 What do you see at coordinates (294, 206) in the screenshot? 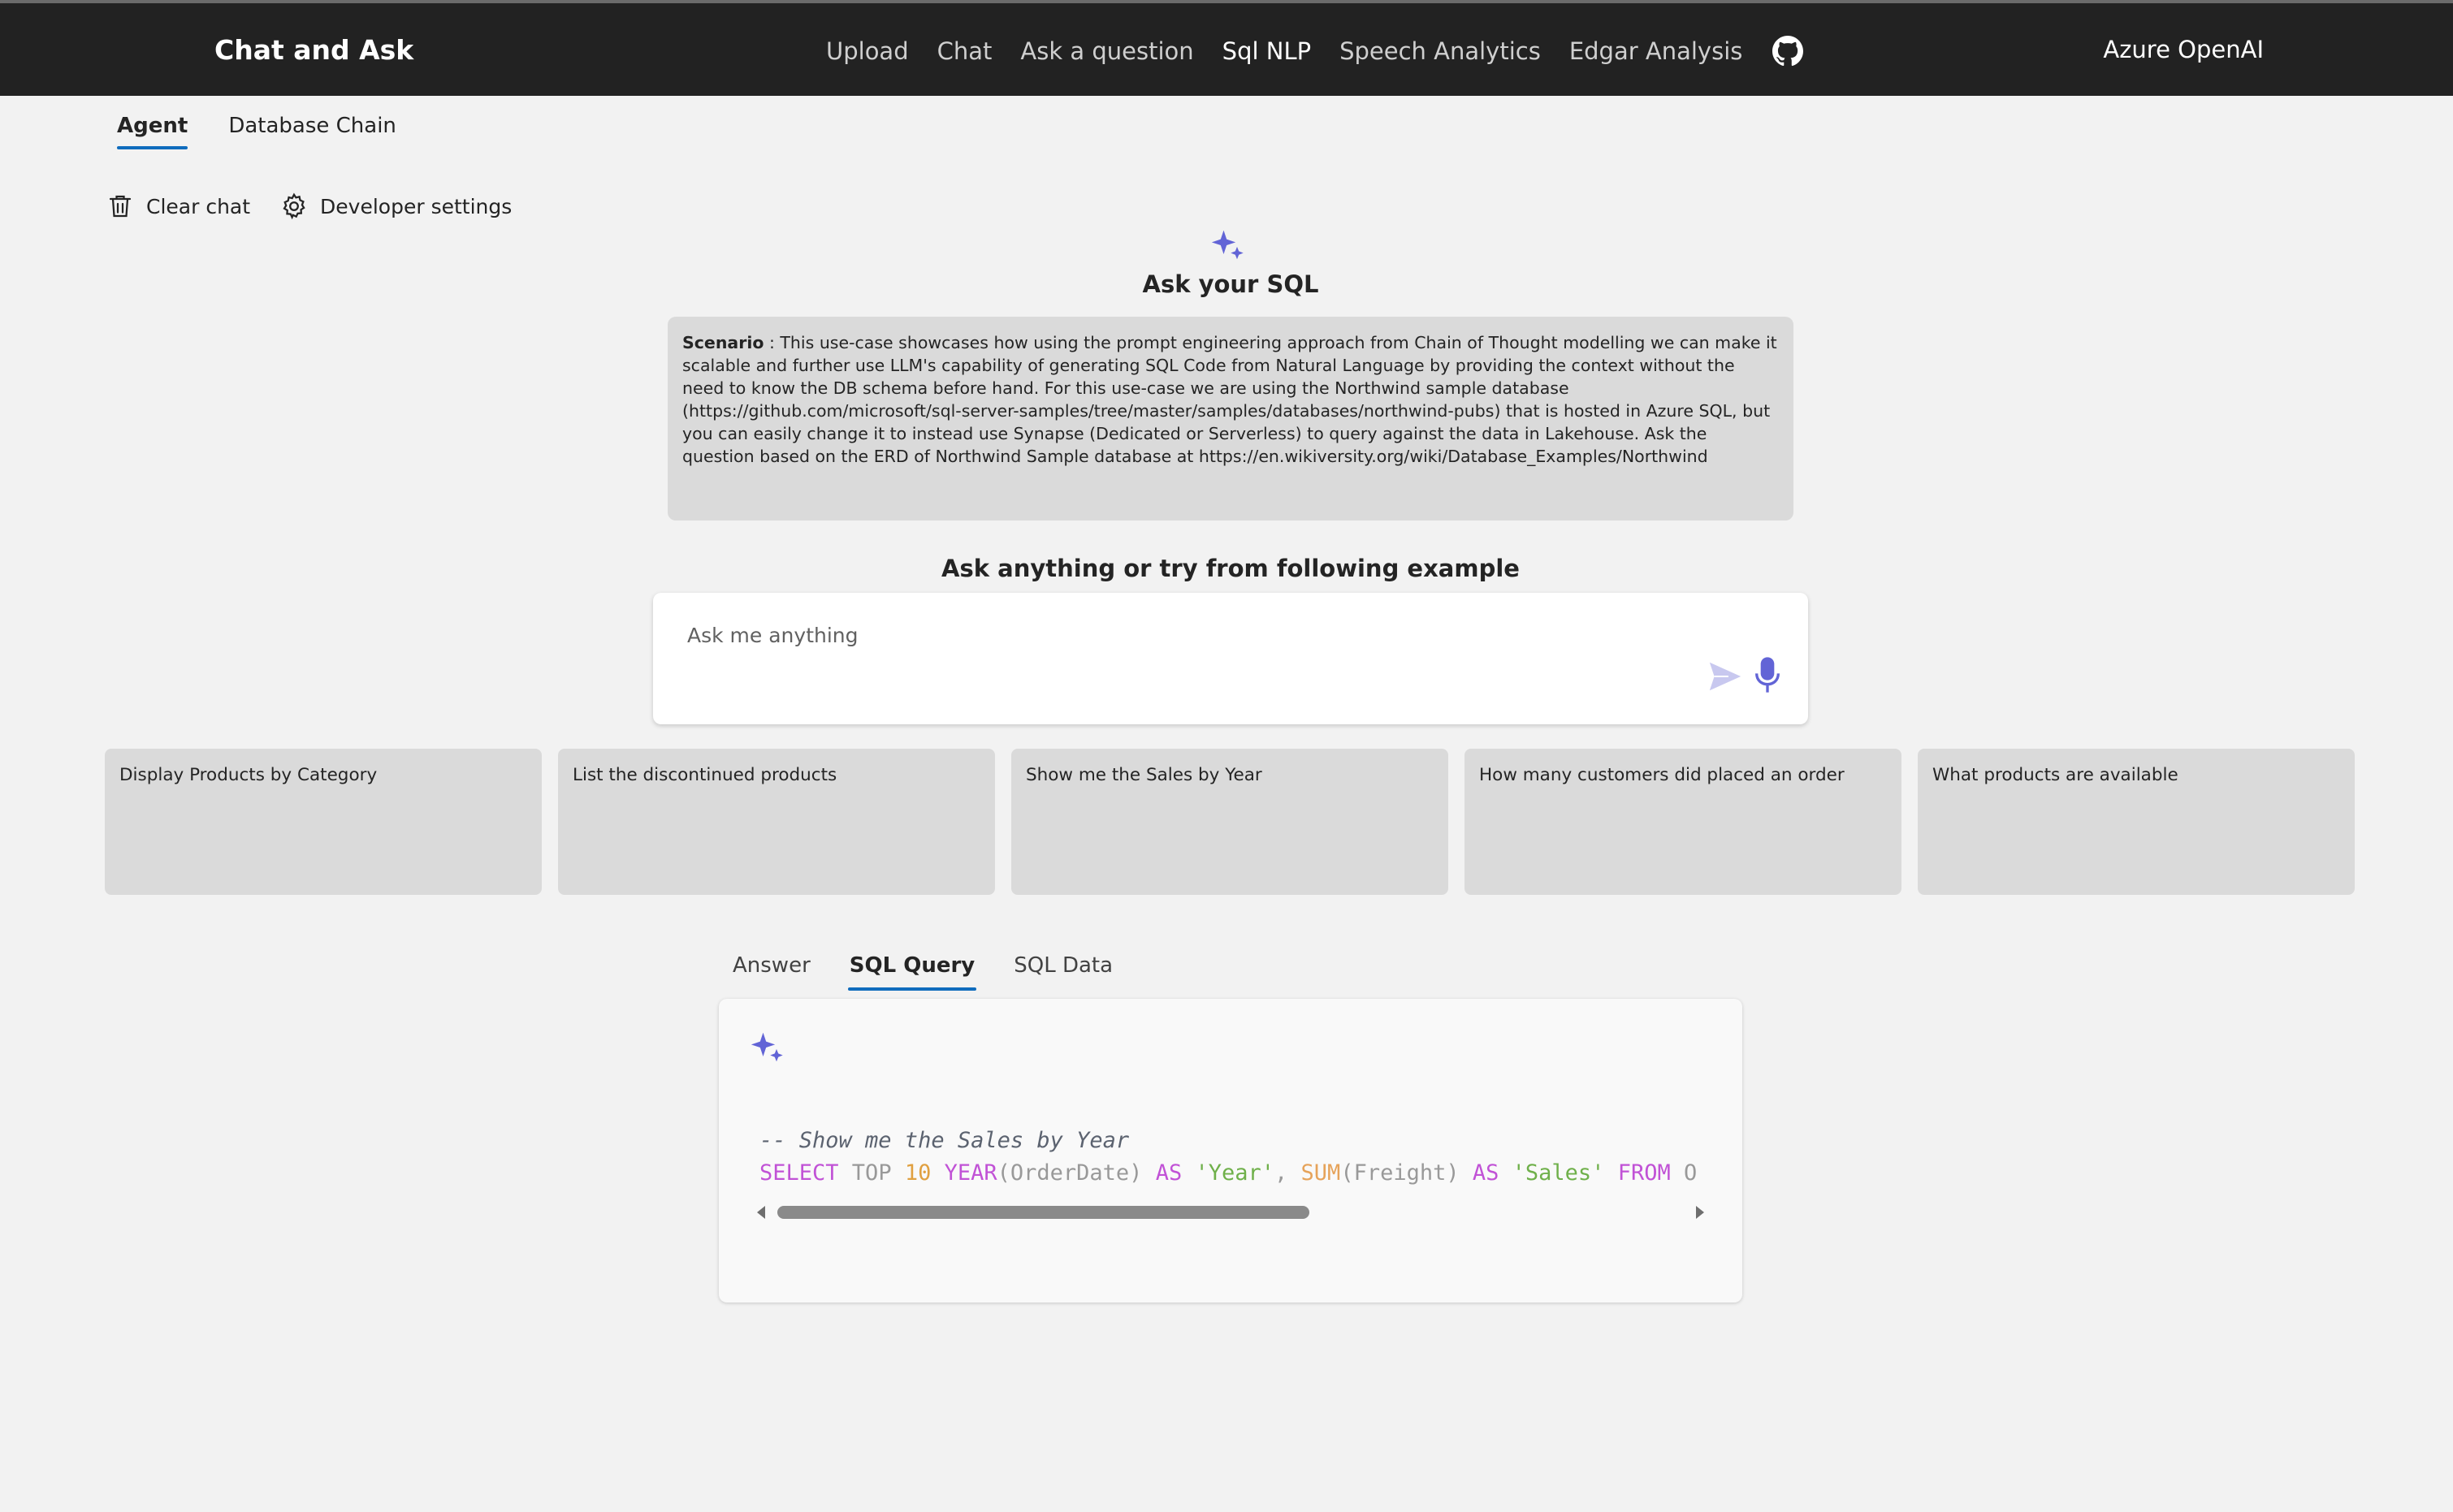
I see `gear-icon` at bounding box center [294, 206].